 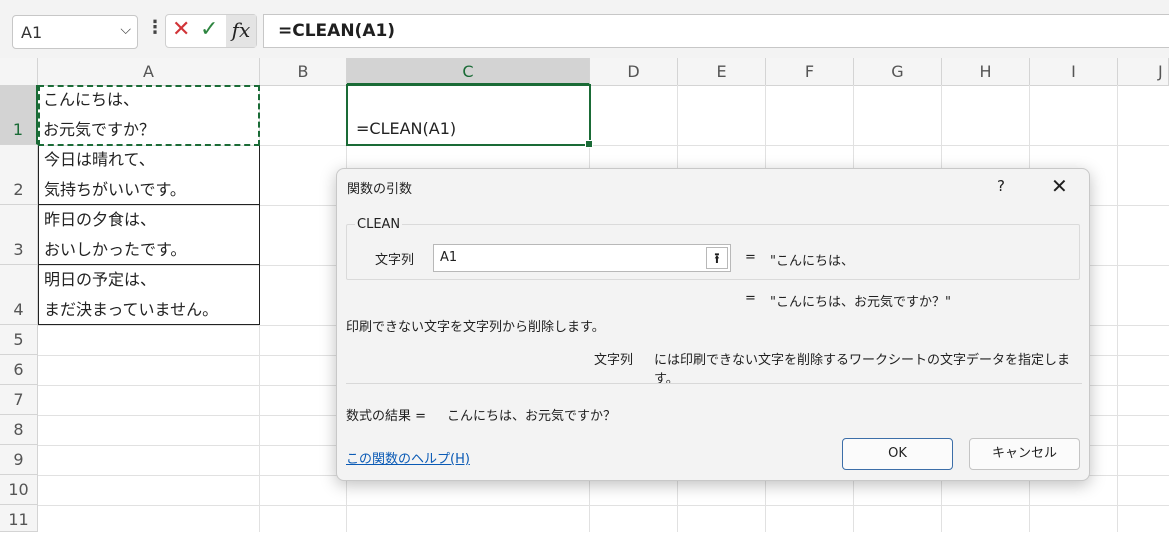 What do you see at coordinates (860, 302) in the screenshot?
I see `function-result: "こんにちは、お元気ですか？"` at bounding box center [860, 302].